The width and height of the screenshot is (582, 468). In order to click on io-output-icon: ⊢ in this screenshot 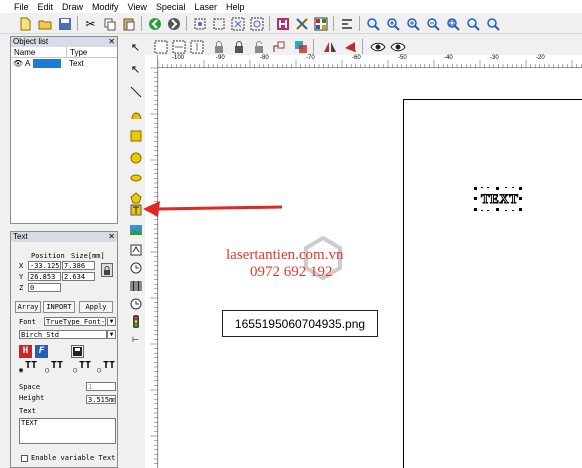, I will do `click(135, 339)`.